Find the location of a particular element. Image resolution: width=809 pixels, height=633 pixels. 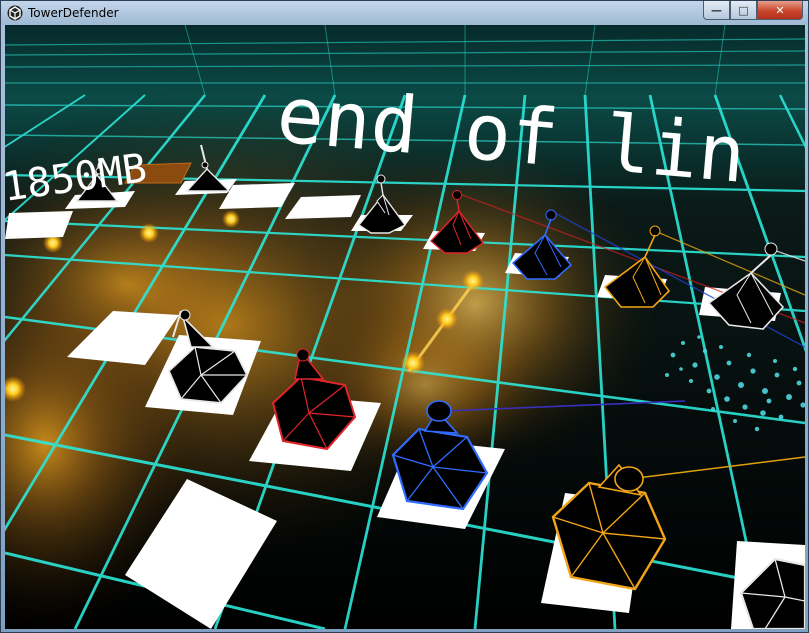

window-title: TowerDefender is located at coordinates (73, 13).